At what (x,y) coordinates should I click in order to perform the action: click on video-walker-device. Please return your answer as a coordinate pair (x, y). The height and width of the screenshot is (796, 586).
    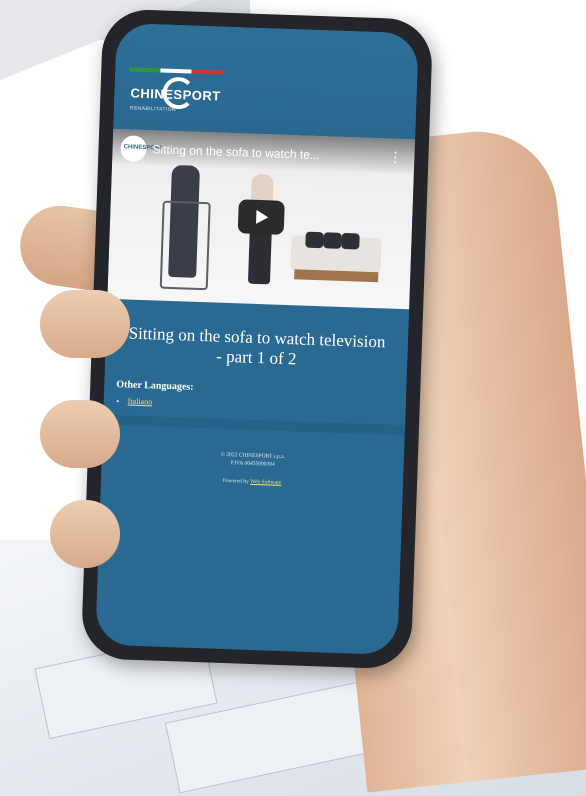
    Looking at the image, I should click on (185, 245).